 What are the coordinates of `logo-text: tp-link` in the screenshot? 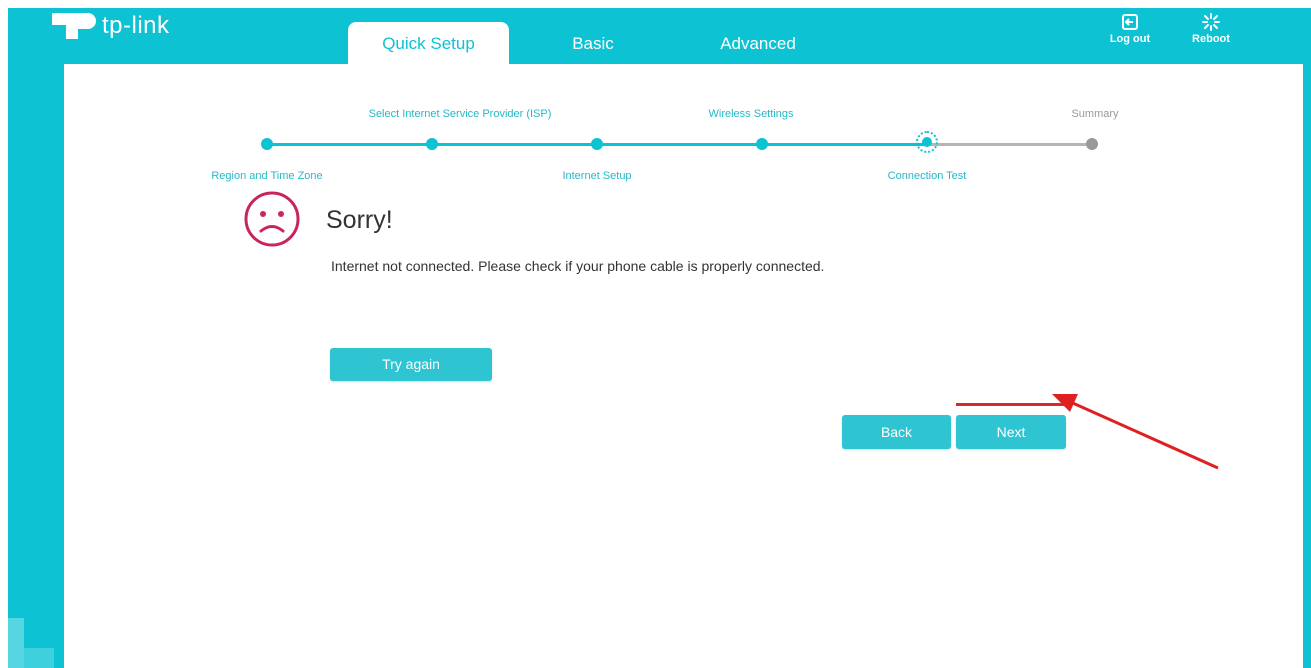 It's located at (136, 25).